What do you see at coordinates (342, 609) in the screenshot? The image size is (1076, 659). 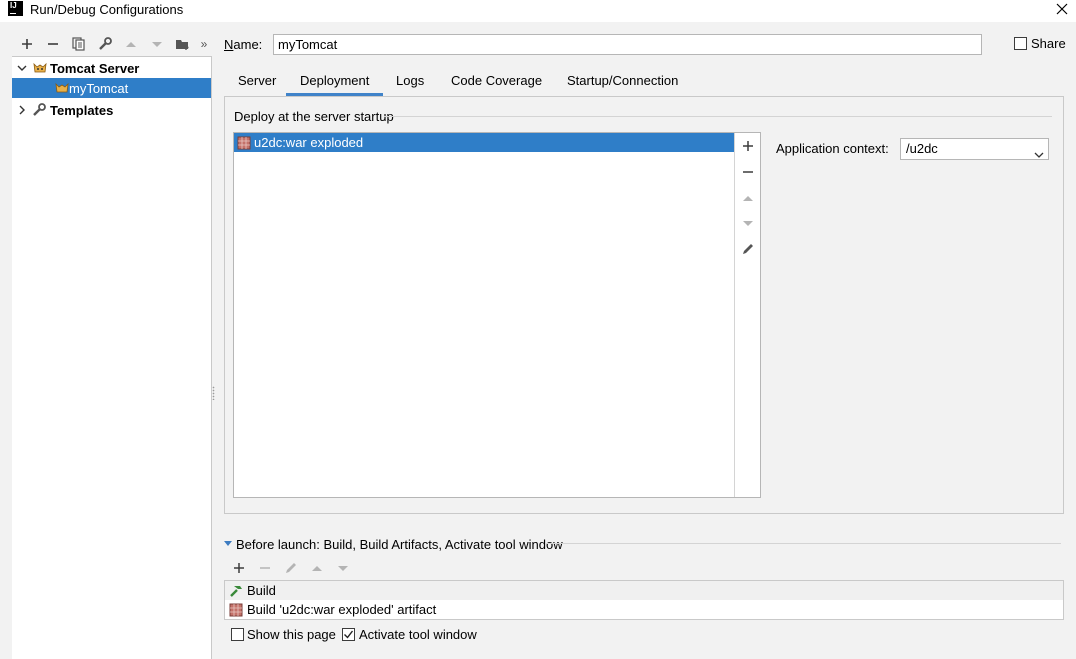 I see `before-launch-item-label: Build 'u2dc:war exploded' artifact` at bounding box center [342, 609].